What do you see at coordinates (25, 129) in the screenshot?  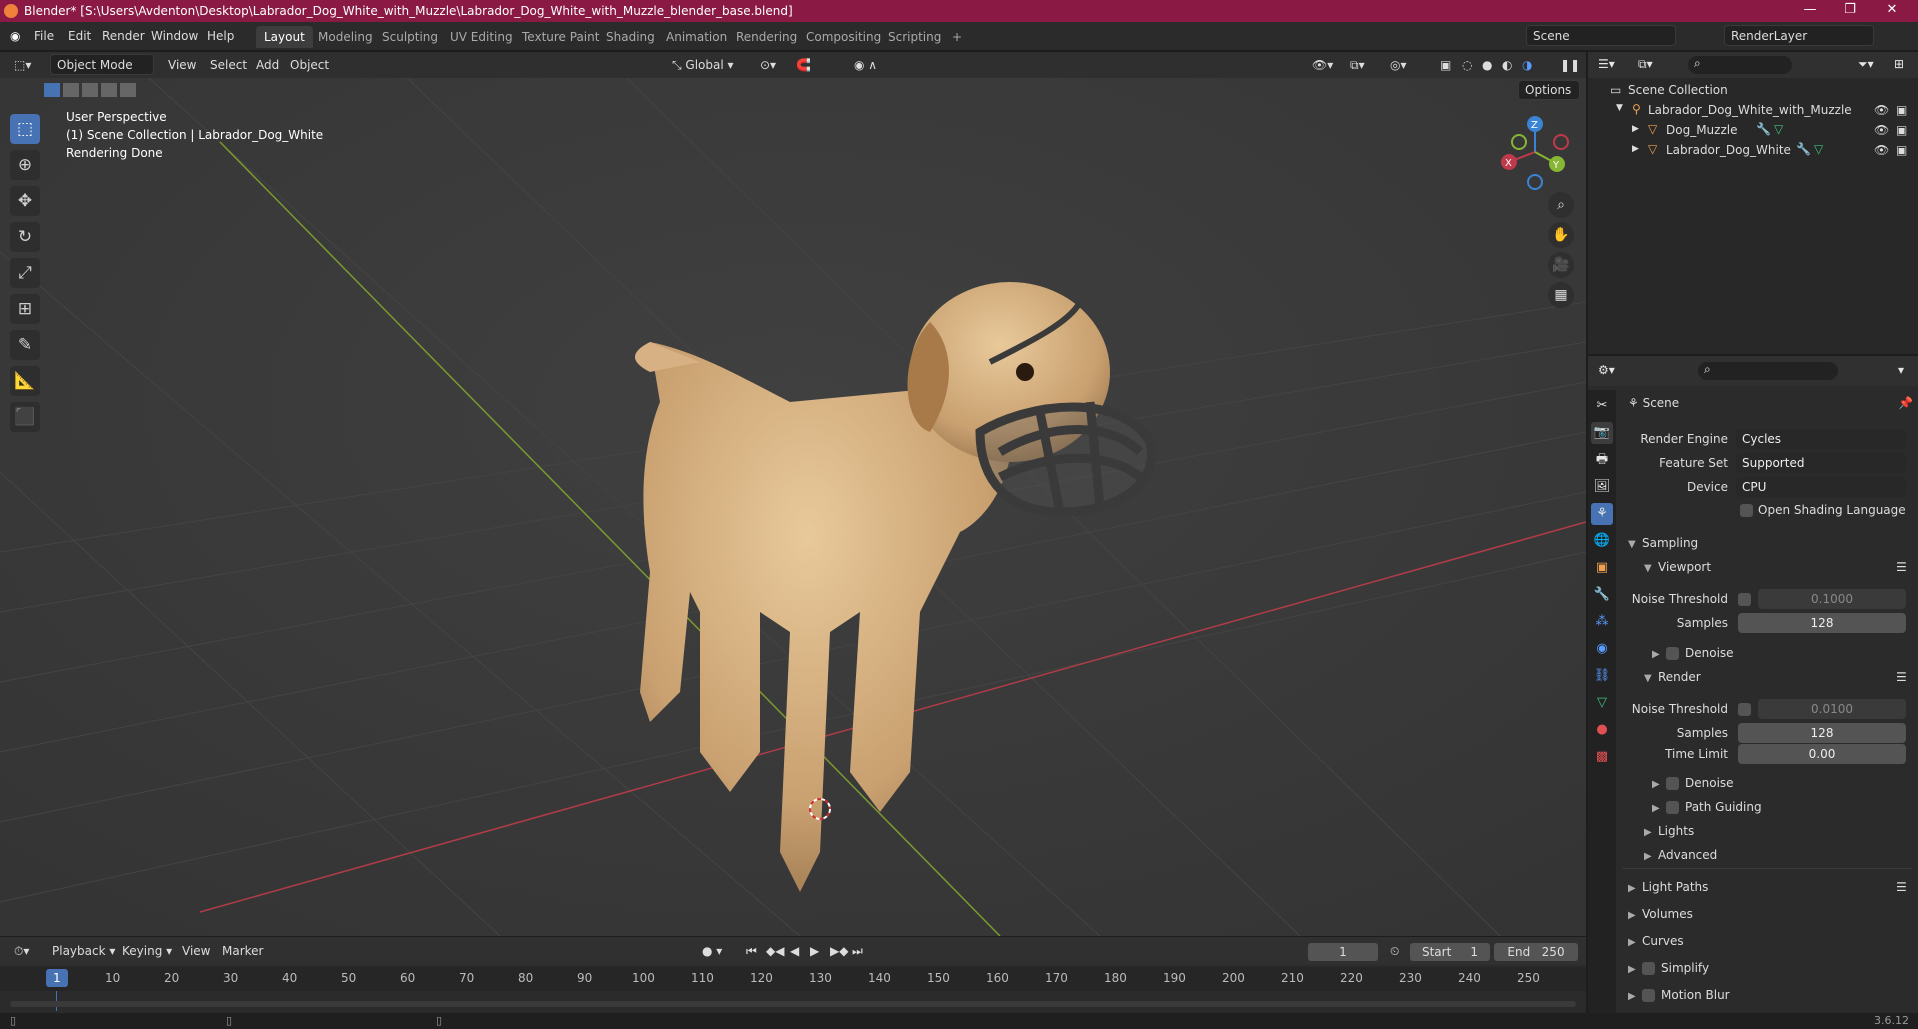 I see `select-box-tool-icon: ⬚` at bounding box center [25, 129].